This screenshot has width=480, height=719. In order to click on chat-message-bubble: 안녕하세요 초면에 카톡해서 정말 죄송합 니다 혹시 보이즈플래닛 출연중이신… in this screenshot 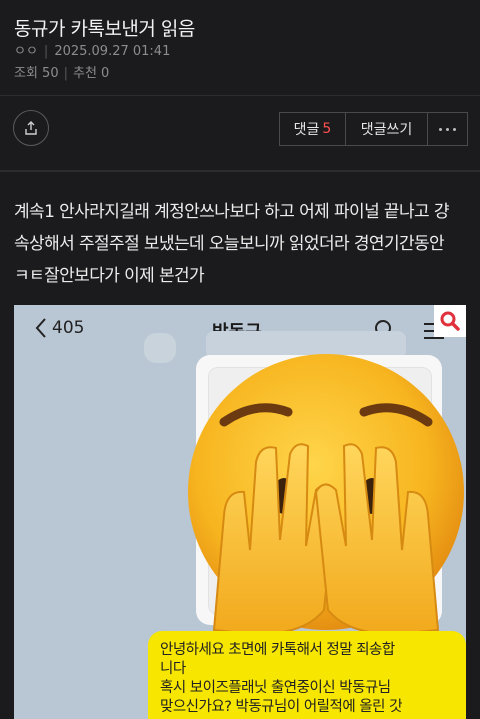, I will do `click(307, 675)`.